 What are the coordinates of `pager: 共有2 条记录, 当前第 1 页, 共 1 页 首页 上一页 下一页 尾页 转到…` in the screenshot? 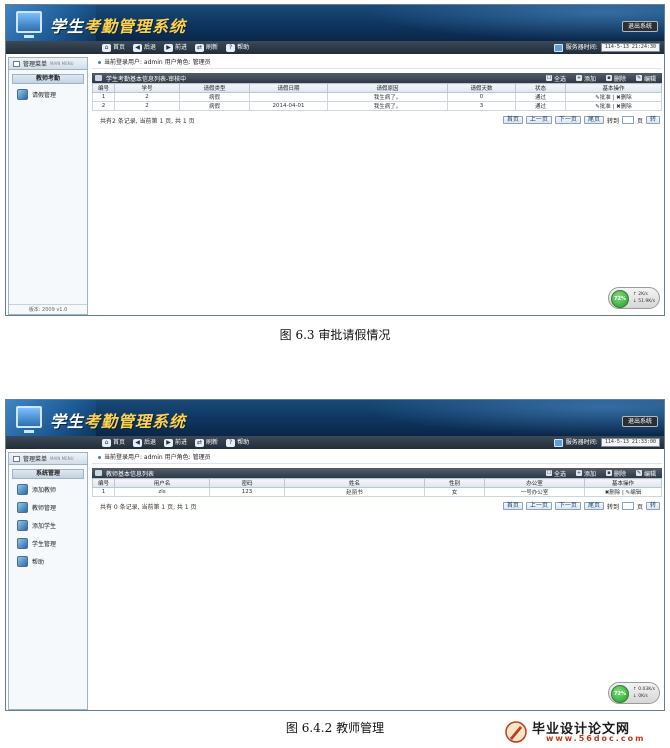 It's located at (377, 120).